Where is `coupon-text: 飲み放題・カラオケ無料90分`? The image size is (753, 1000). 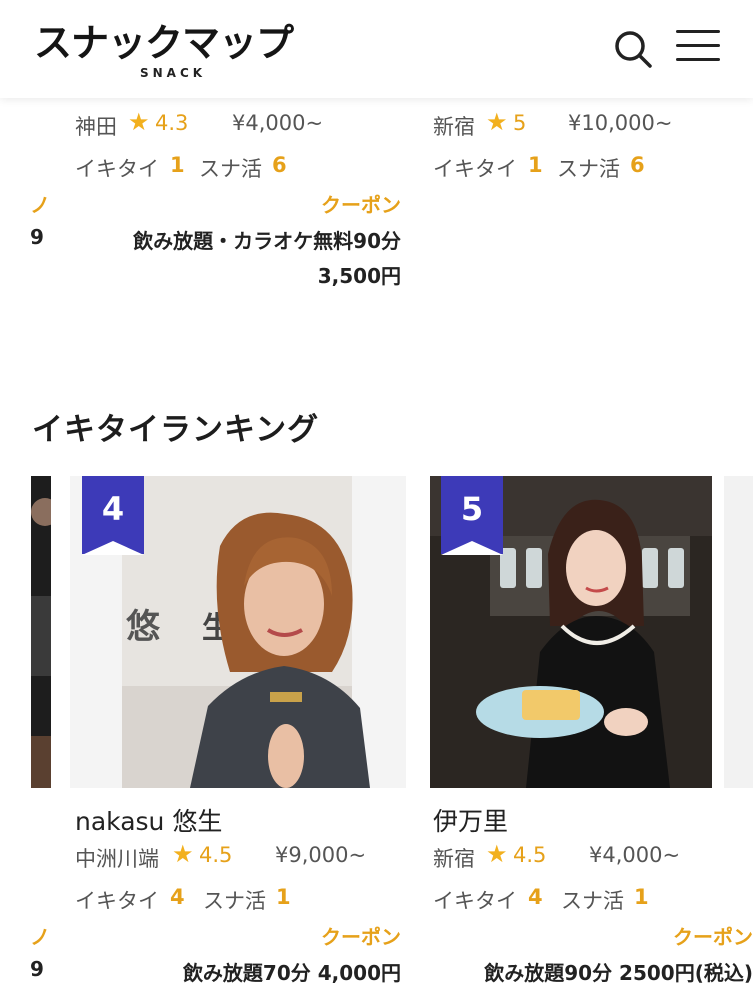
coupon-text: 飲み放題・カラオケ無料90分 is located at coordinates (267, 241).